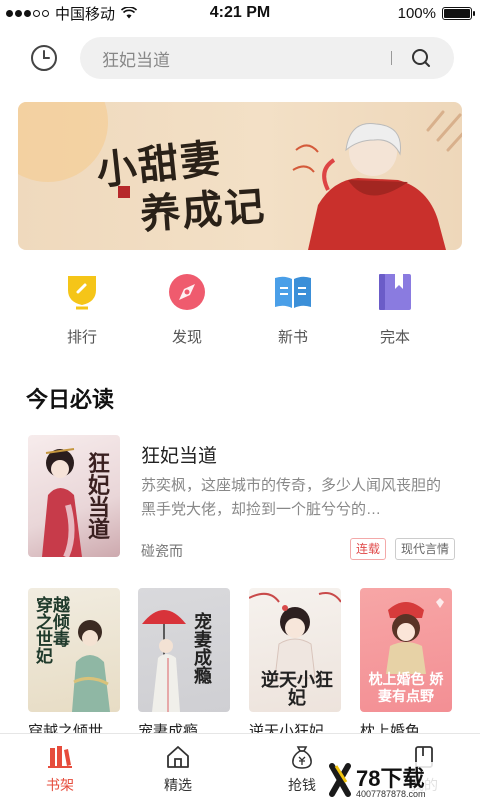  I want to click on search-icon, so click(421, 58).